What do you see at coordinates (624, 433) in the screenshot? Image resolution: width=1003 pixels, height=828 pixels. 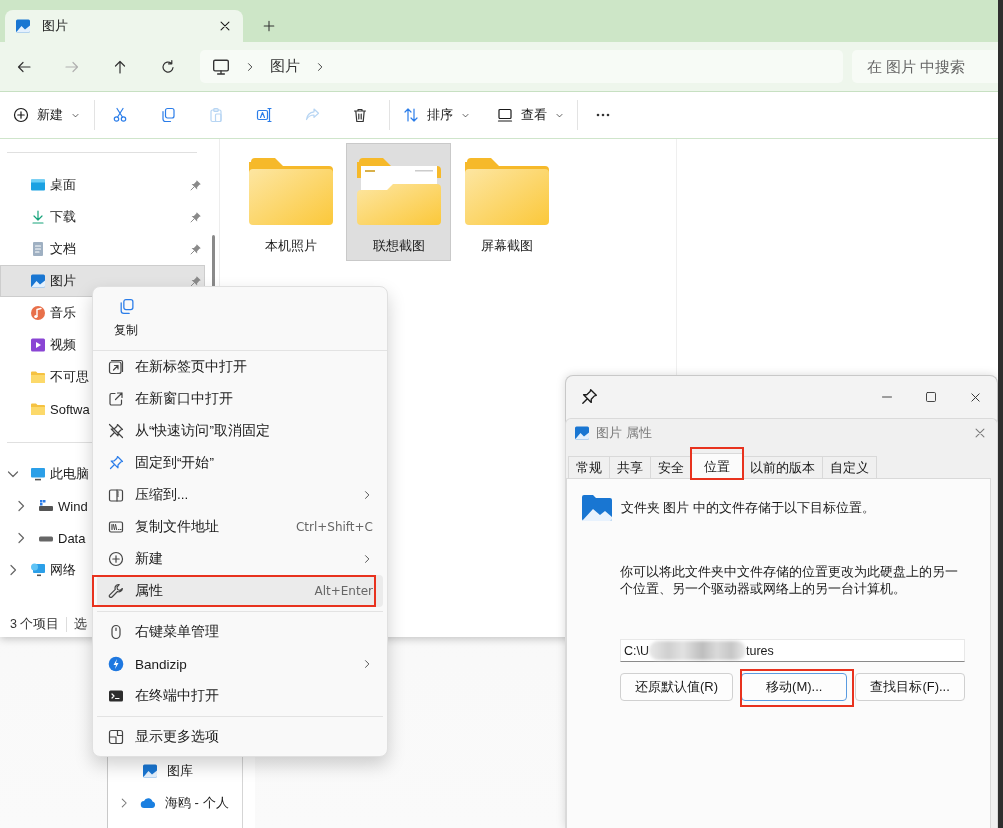 I see `dialog-title: 图片 属性` at bounding box center [624, 433].